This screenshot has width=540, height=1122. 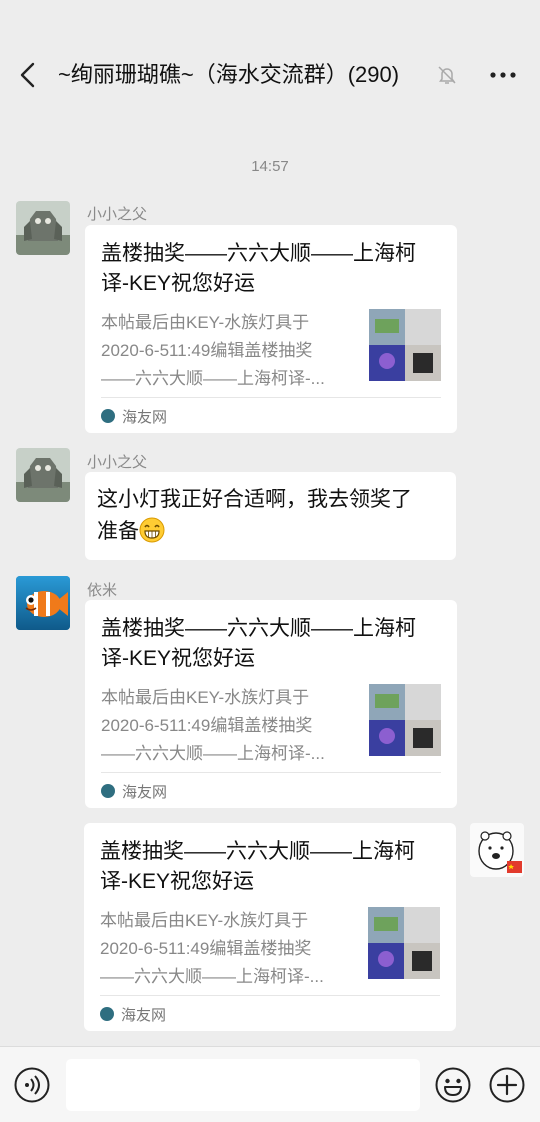 I want to click on time-divider: 14:57, so click(x=270, y=166).